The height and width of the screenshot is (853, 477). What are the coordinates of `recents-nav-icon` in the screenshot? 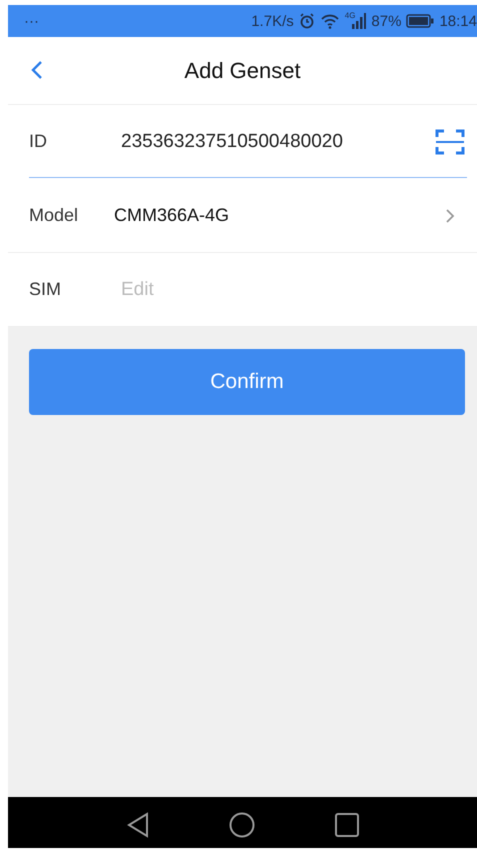 It's located at (346, 825).